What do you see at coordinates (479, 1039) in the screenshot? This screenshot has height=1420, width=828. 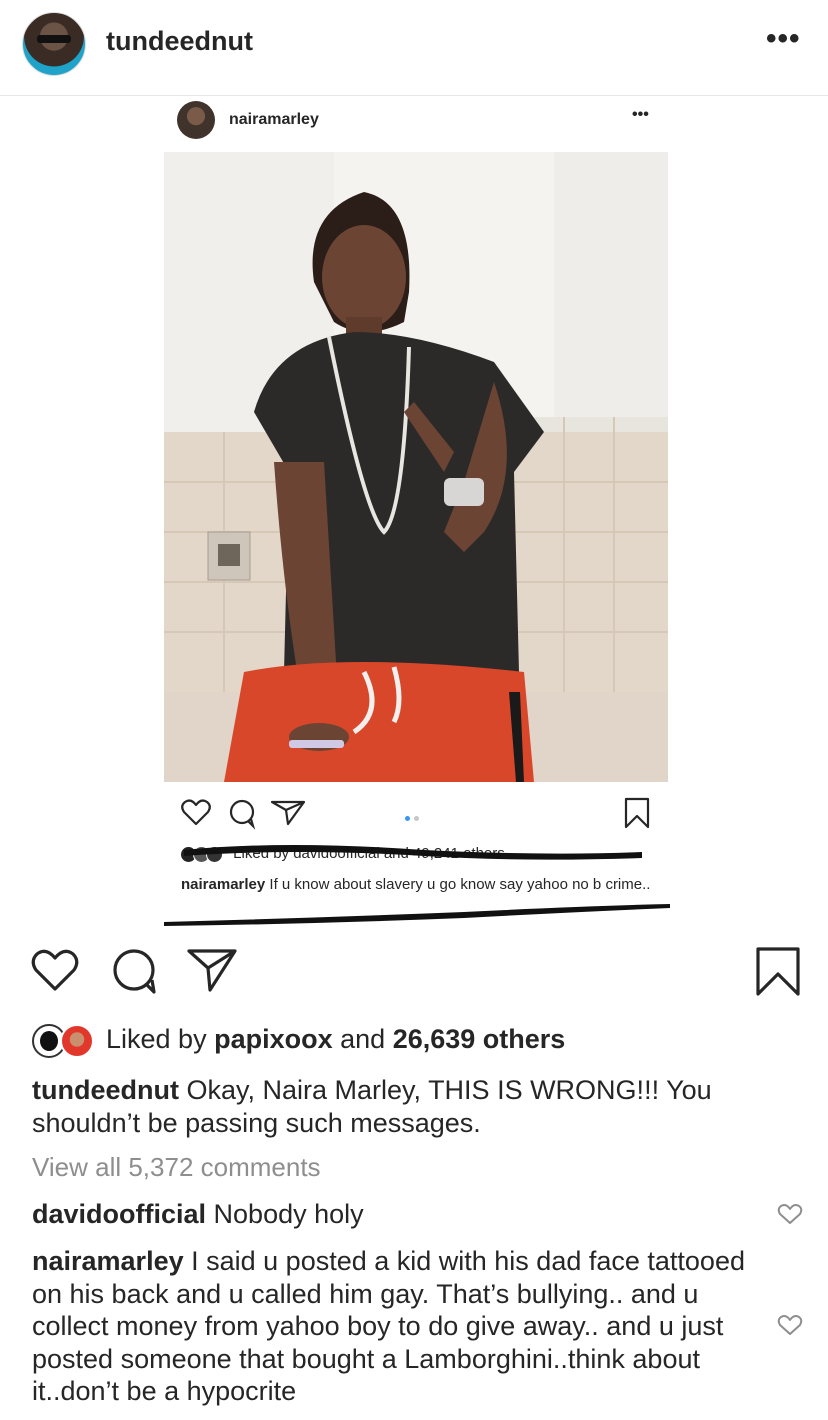 I see `likes-count: 26,639 others` at bounding box center [479, 1039].